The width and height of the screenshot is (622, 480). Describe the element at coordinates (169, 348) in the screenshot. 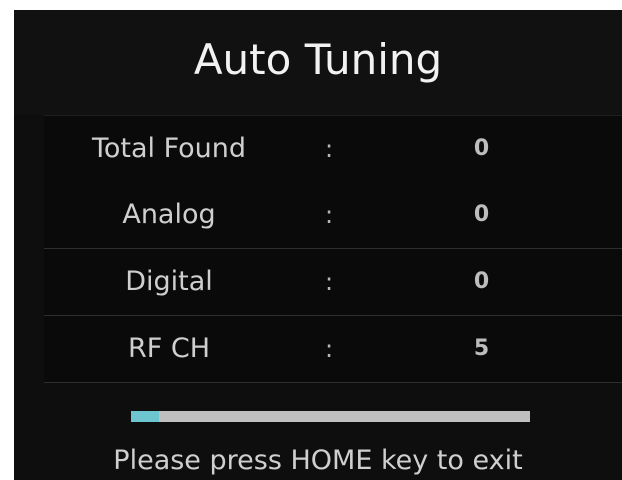

I see `row-label: RF CH` at that location.